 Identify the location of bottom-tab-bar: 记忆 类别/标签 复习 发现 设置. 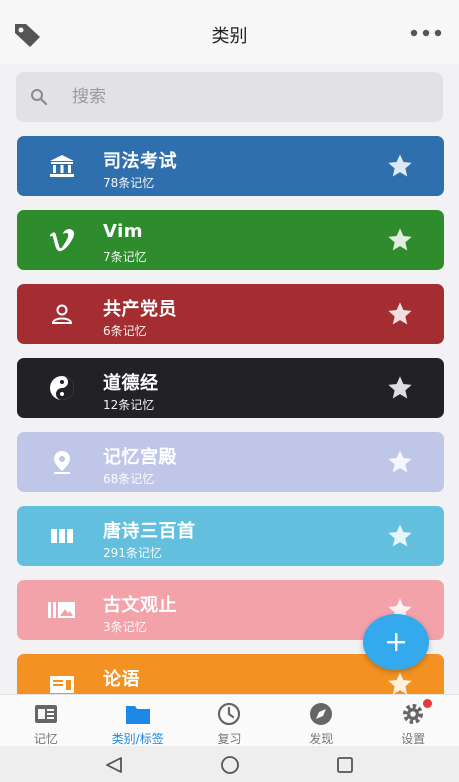
(229, 720).